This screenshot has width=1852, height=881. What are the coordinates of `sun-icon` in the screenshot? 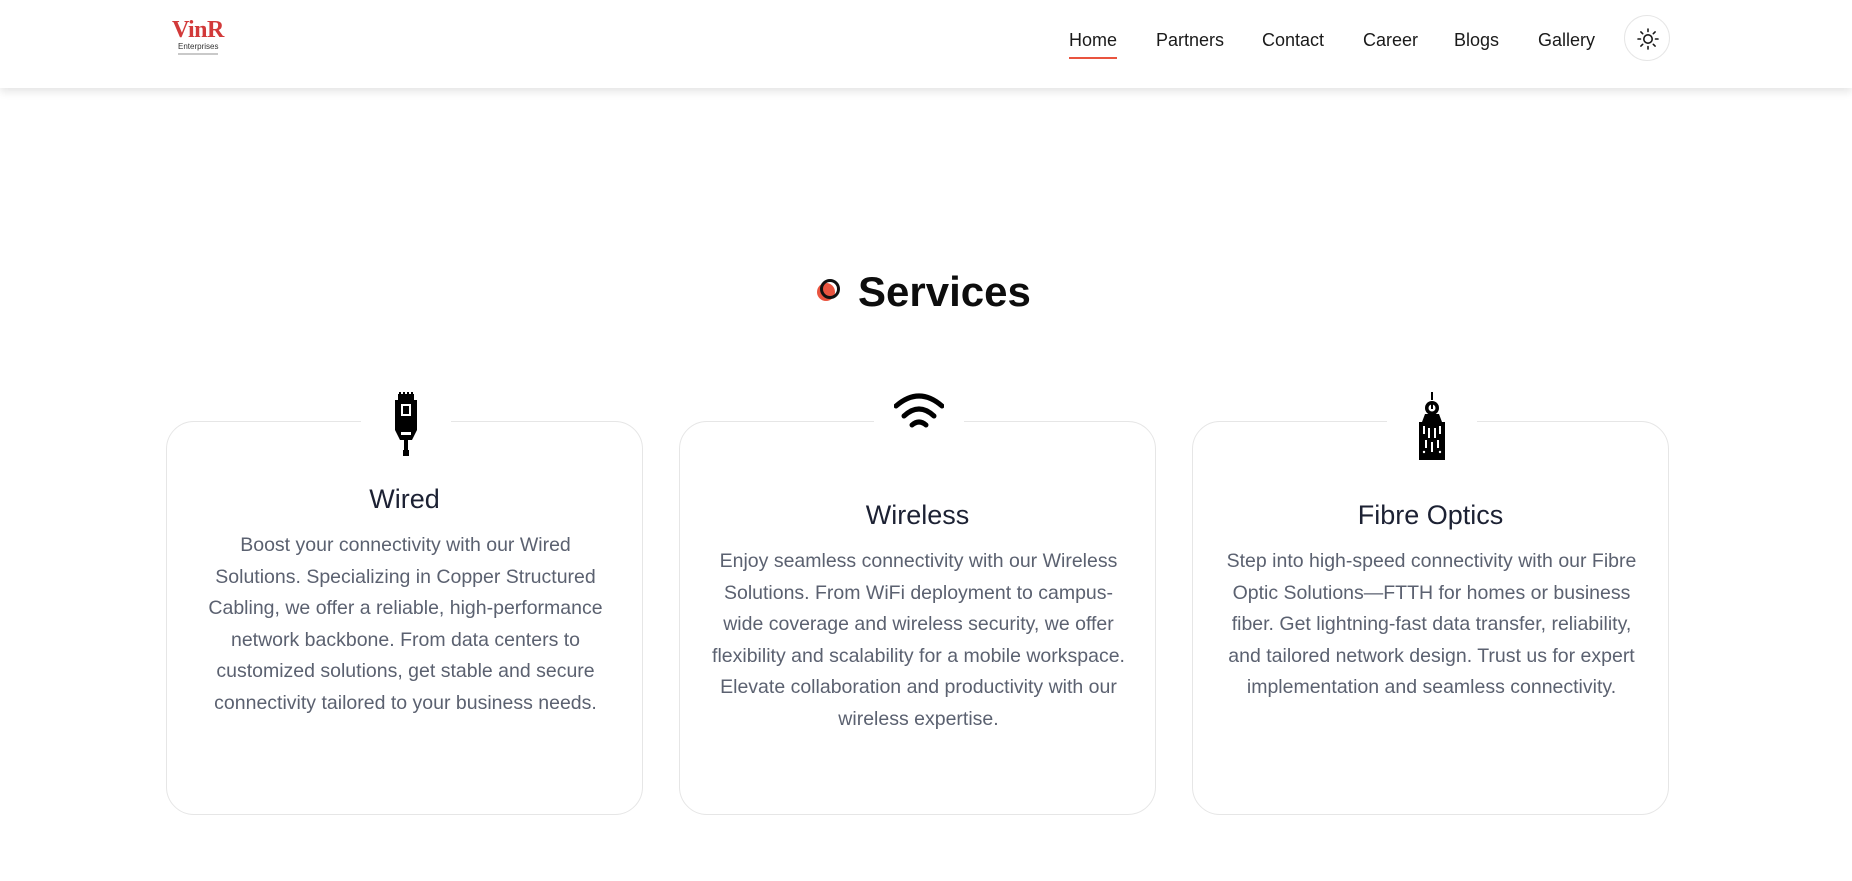 It's located at (1648, 39).